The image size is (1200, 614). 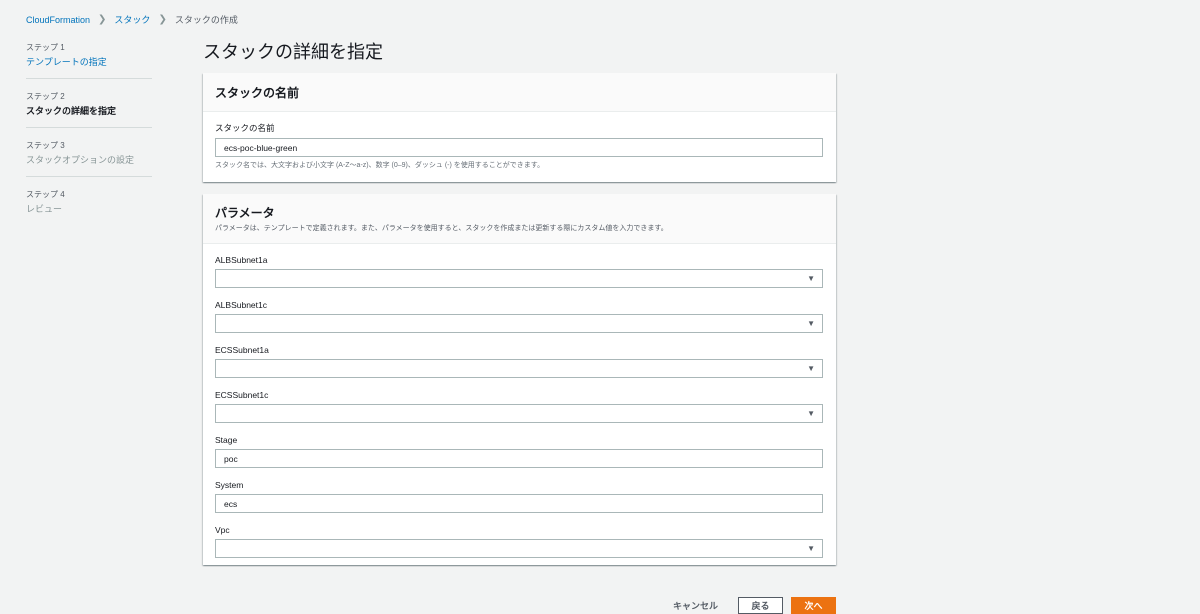 I want to click on field-label: ECSSubnet1a, so click(x=242, y=350).